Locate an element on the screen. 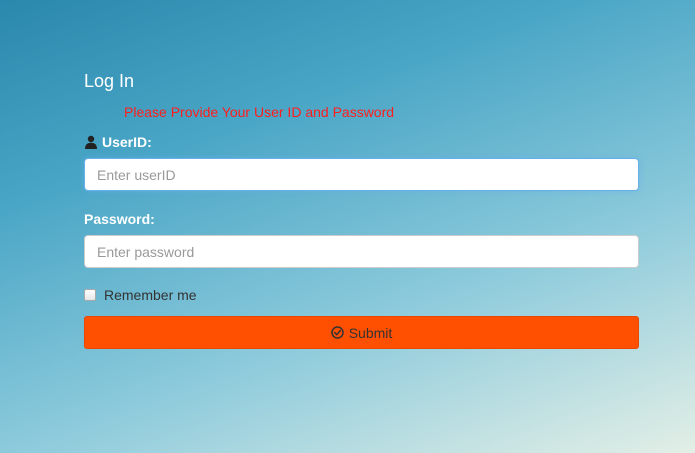 The height and width of the screenshot is (453, 695). login-title: Log In is located at coordinates (109, 81).